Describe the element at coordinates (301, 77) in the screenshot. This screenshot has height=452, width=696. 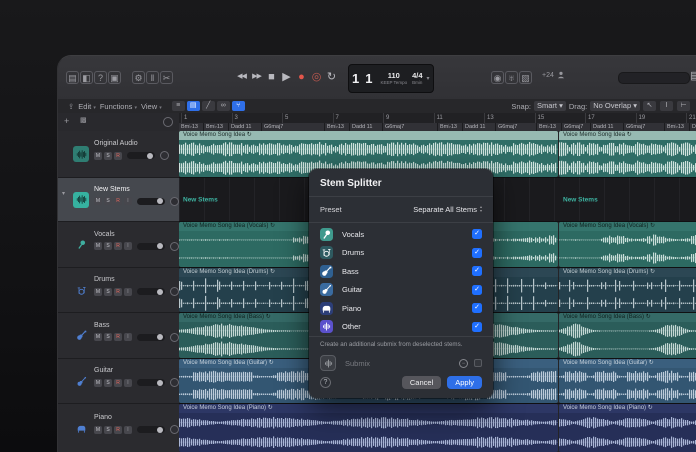
I see `record-button: ●` at that location.